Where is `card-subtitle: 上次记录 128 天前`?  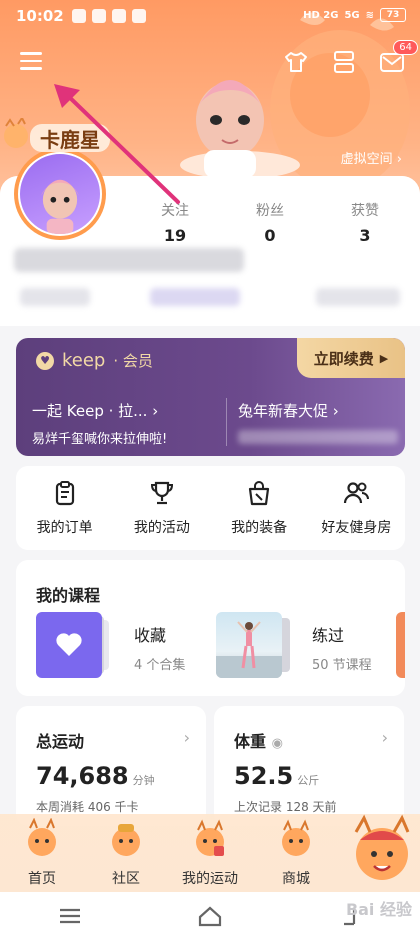
card-subtitle: 上次记录 128 天前 is located at coordinates (285, 807).